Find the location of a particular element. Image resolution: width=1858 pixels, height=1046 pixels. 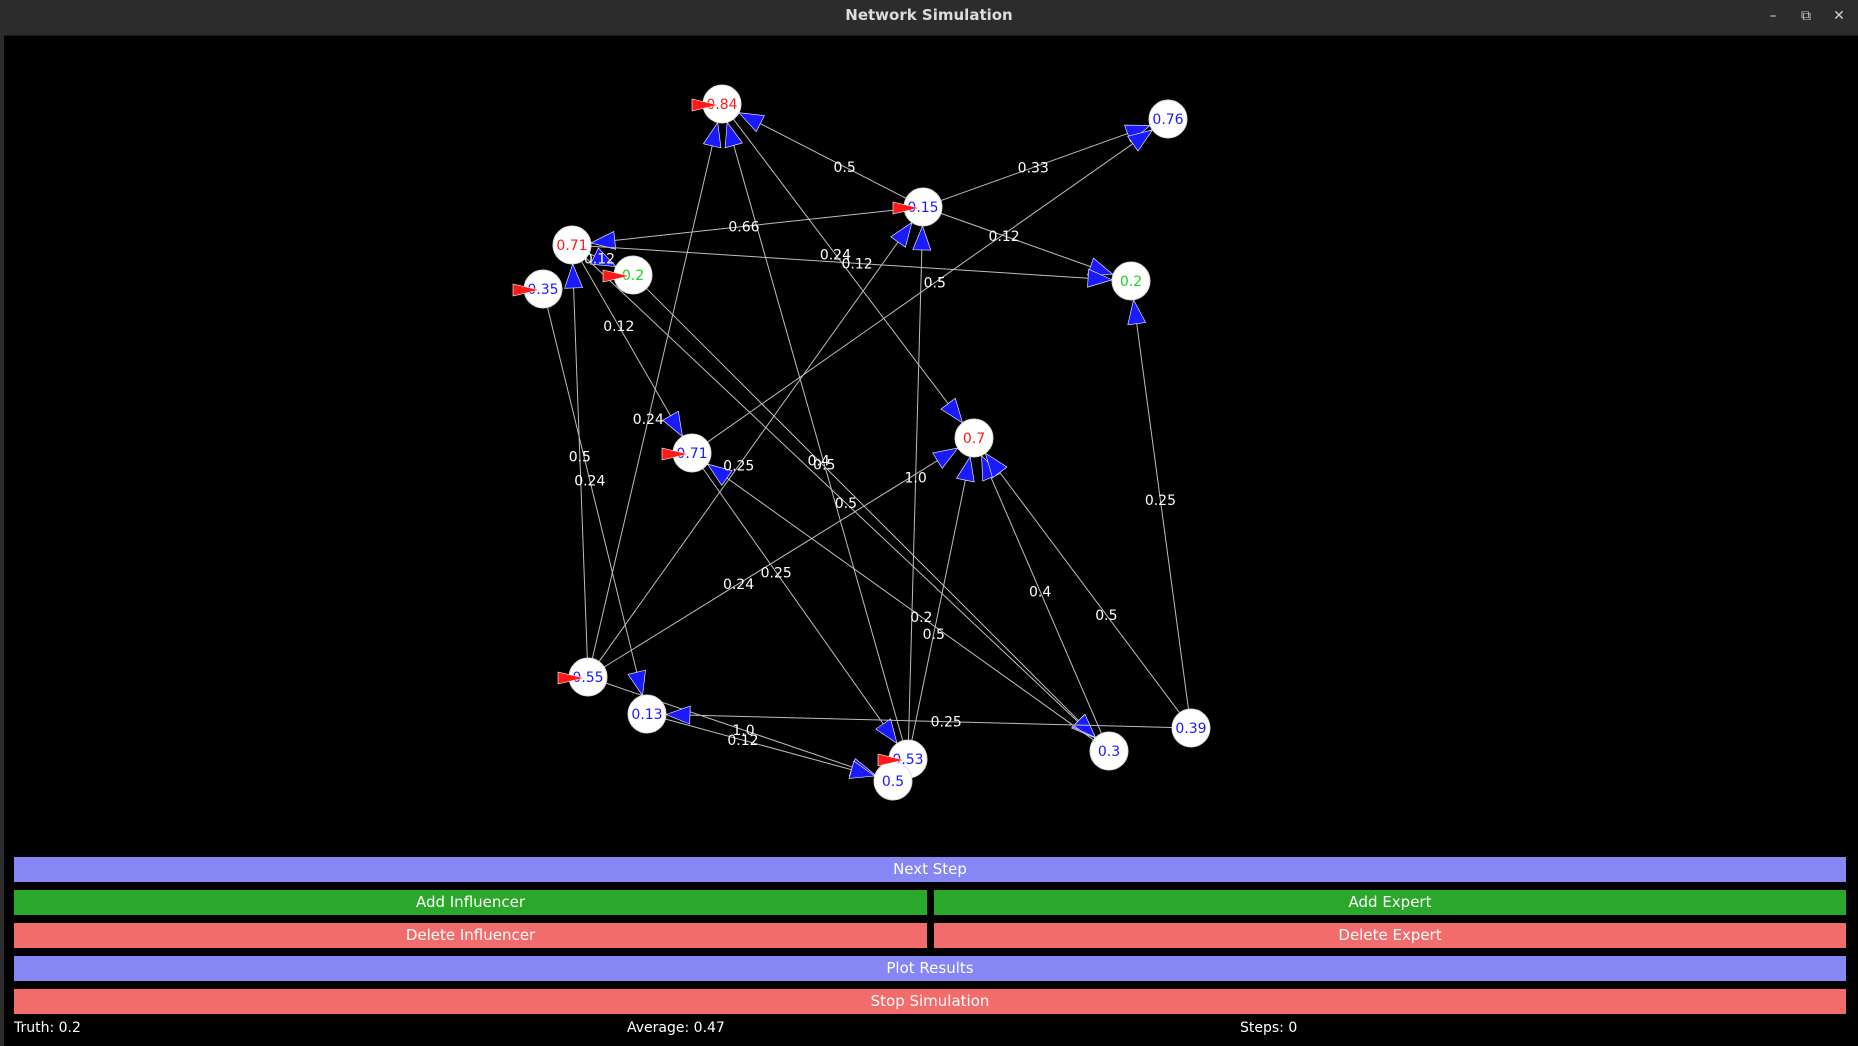

expert-node: 0.76 is located at coordinates (1168, 119).